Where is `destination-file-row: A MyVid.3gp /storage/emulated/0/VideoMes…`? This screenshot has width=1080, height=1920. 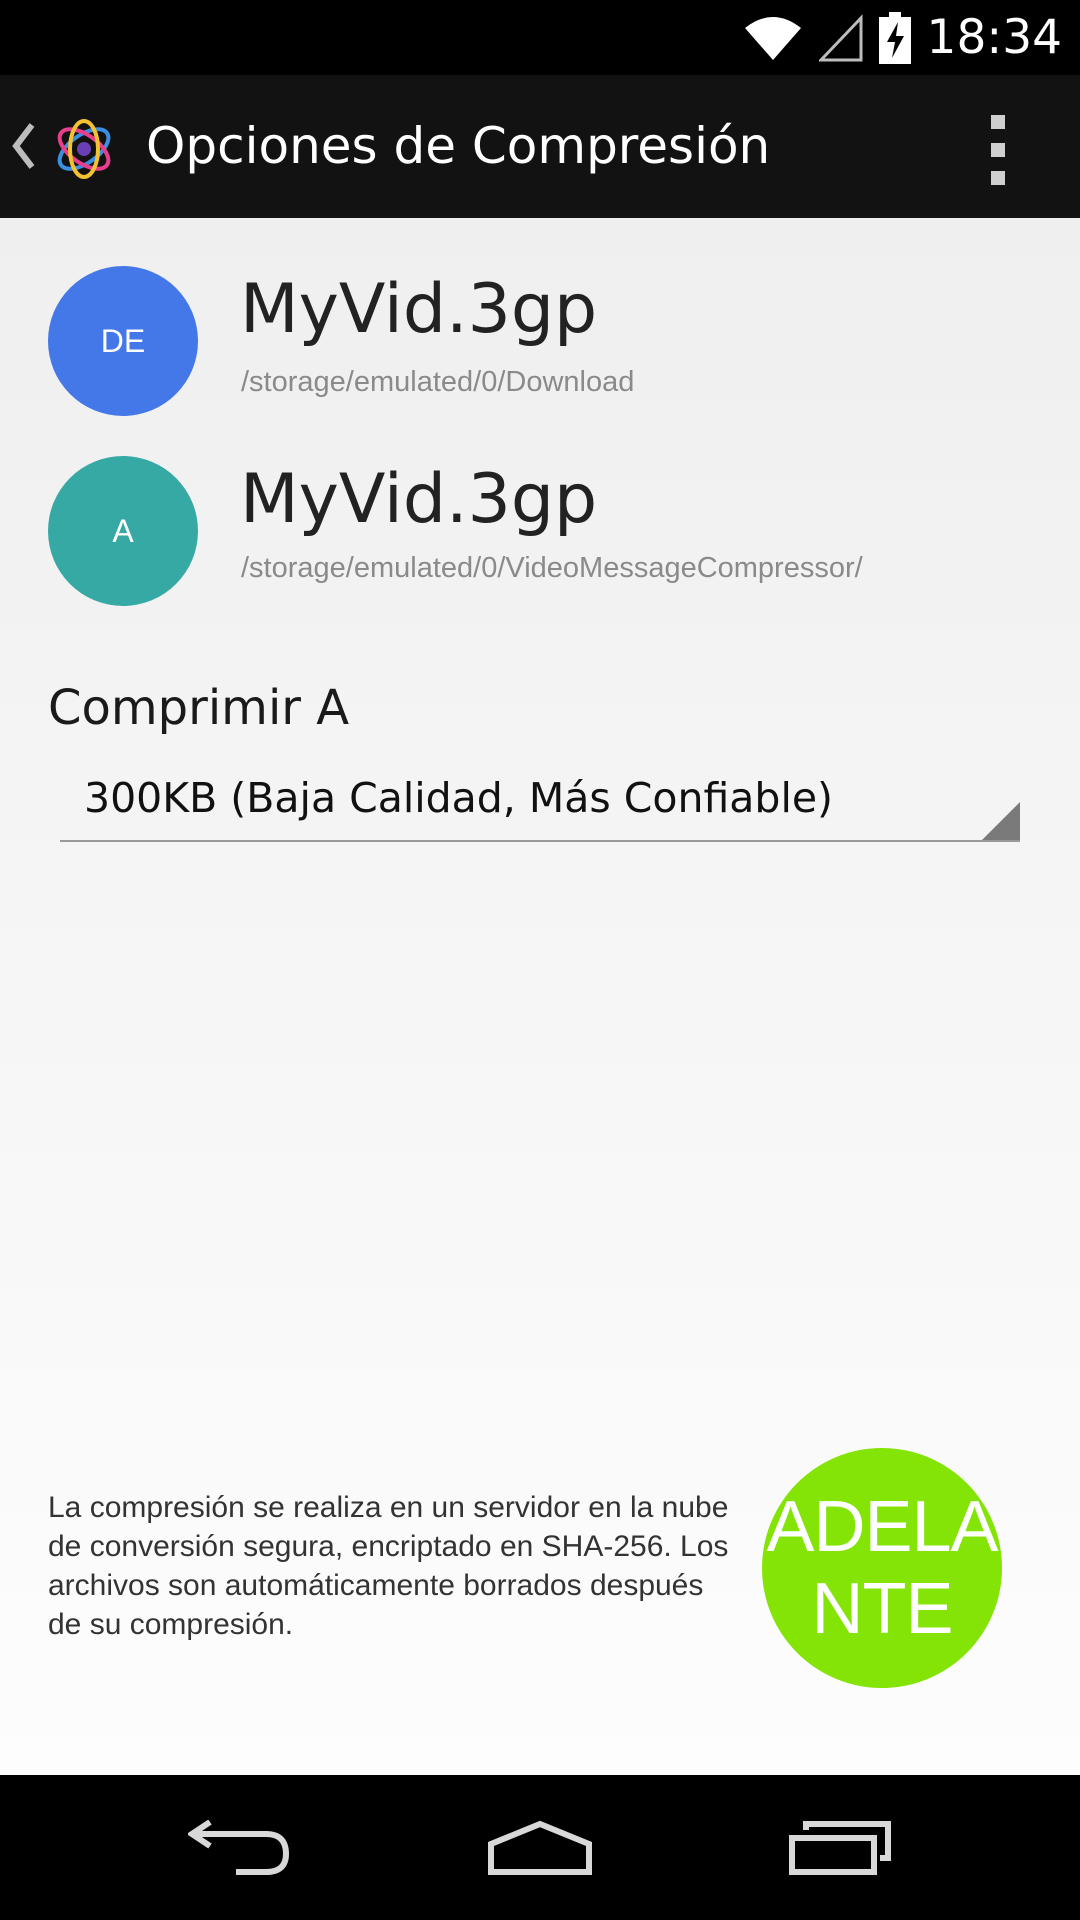 destination-file-row: A MyVid.3gp /storage/emulated/0/VideoMes… is located at coordinates (540, 531).